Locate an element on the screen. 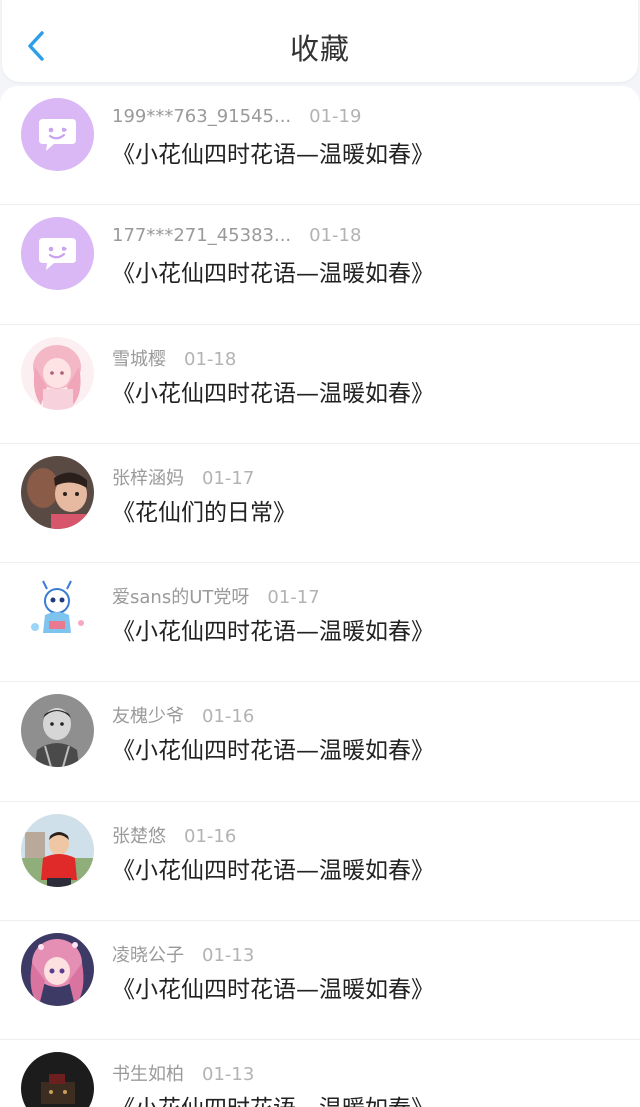  list-item: 友槐少爷 01-16 《小花仙四时花语—温暖如春》 is located at coordinates (320, 742).